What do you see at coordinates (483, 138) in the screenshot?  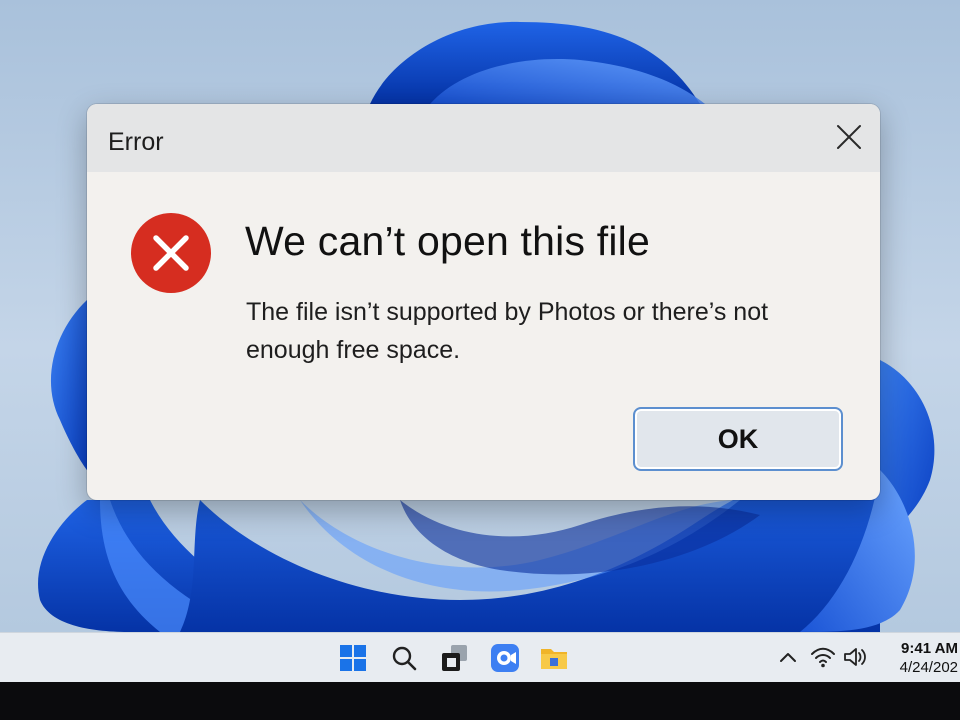 I see `dialog-title-bar: Error` at bounding box center [483, 138].